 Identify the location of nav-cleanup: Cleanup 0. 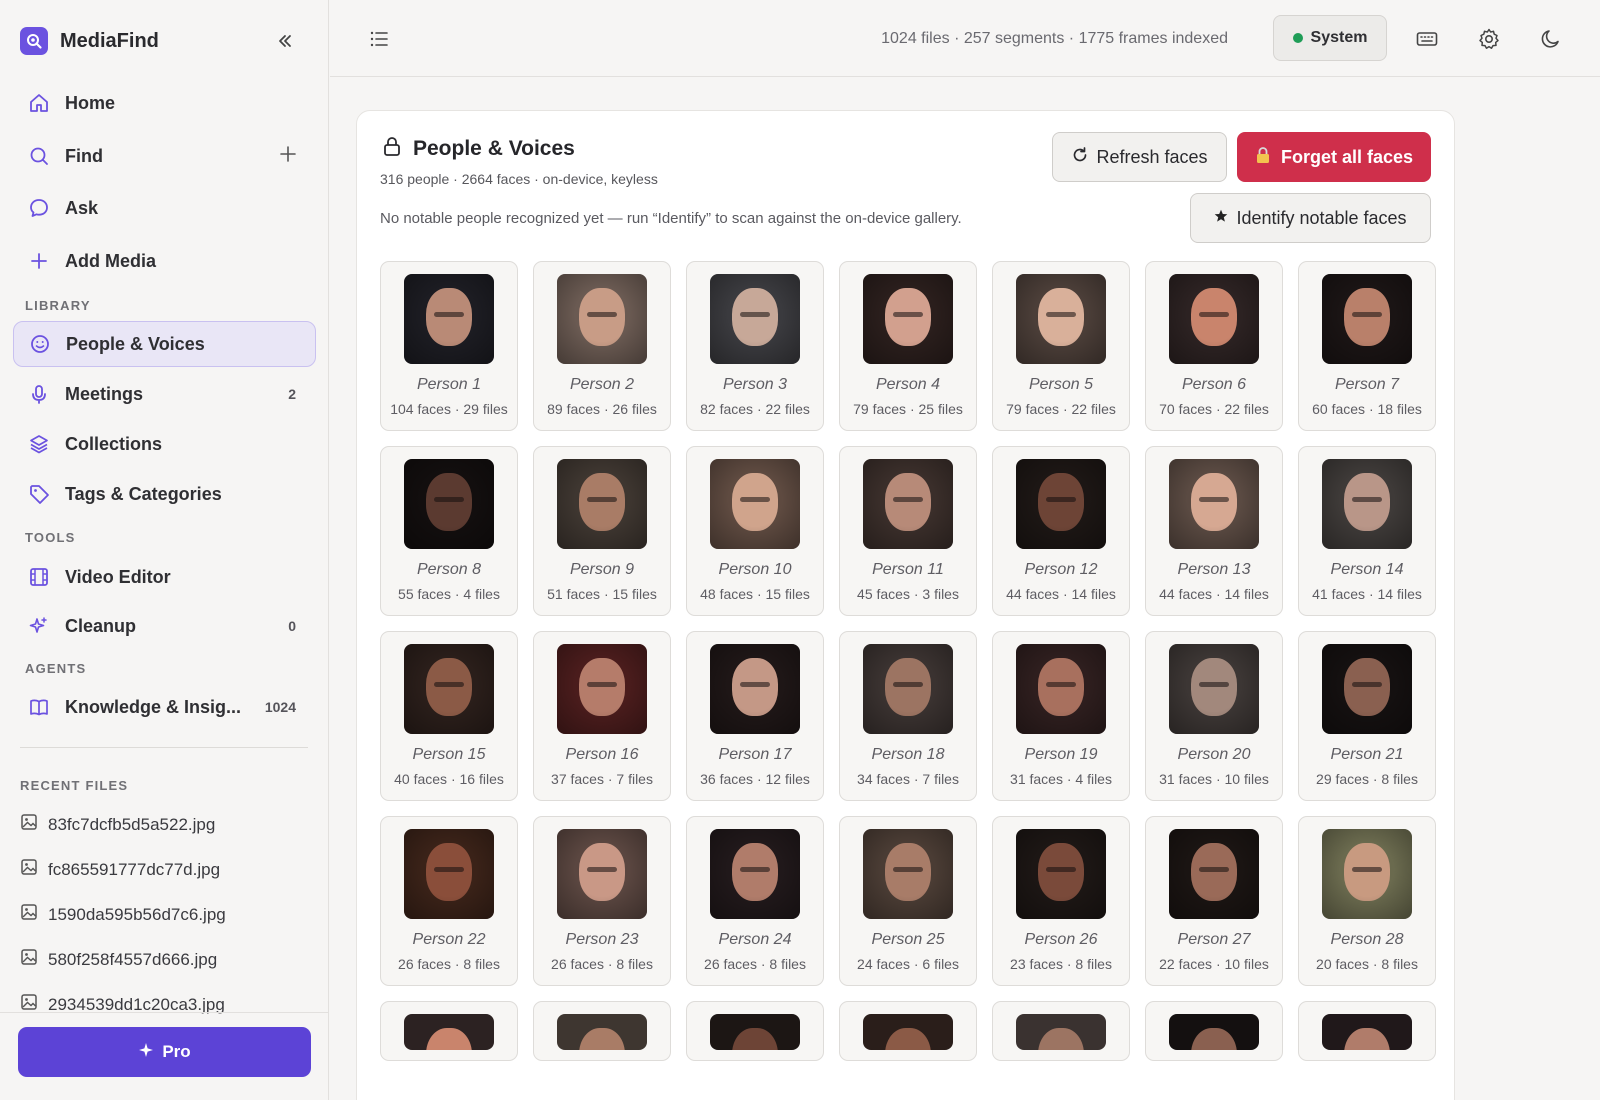
(164, 626).